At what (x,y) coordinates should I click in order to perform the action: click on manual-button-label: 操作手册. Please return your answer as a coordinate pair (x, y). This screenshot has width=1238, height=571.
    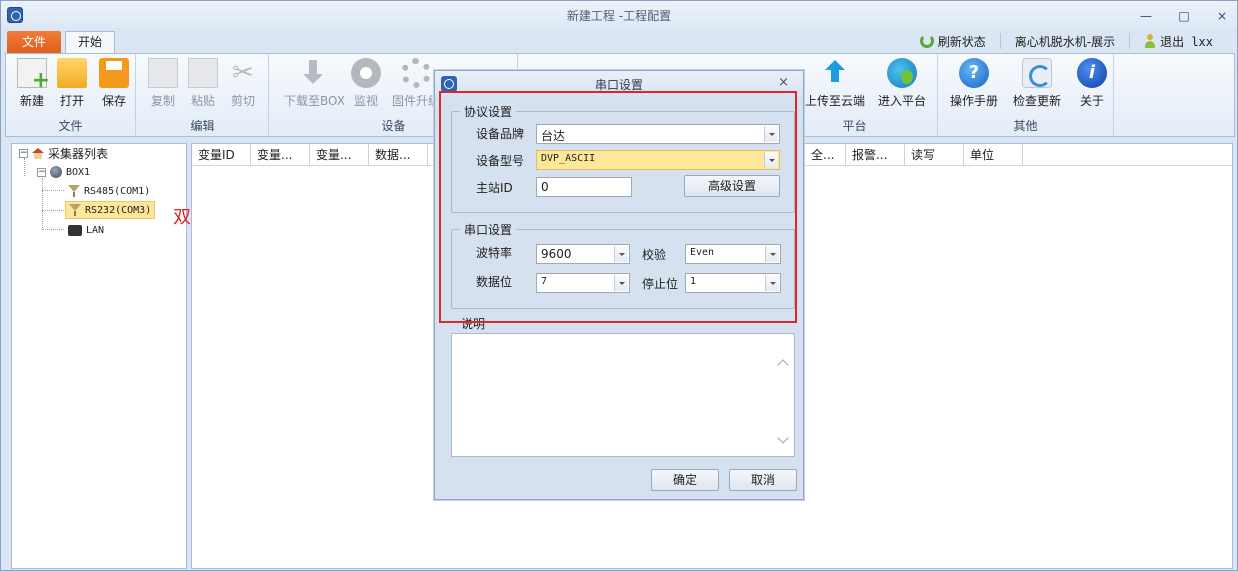
    Looking at the image, I should click on (973, 101).